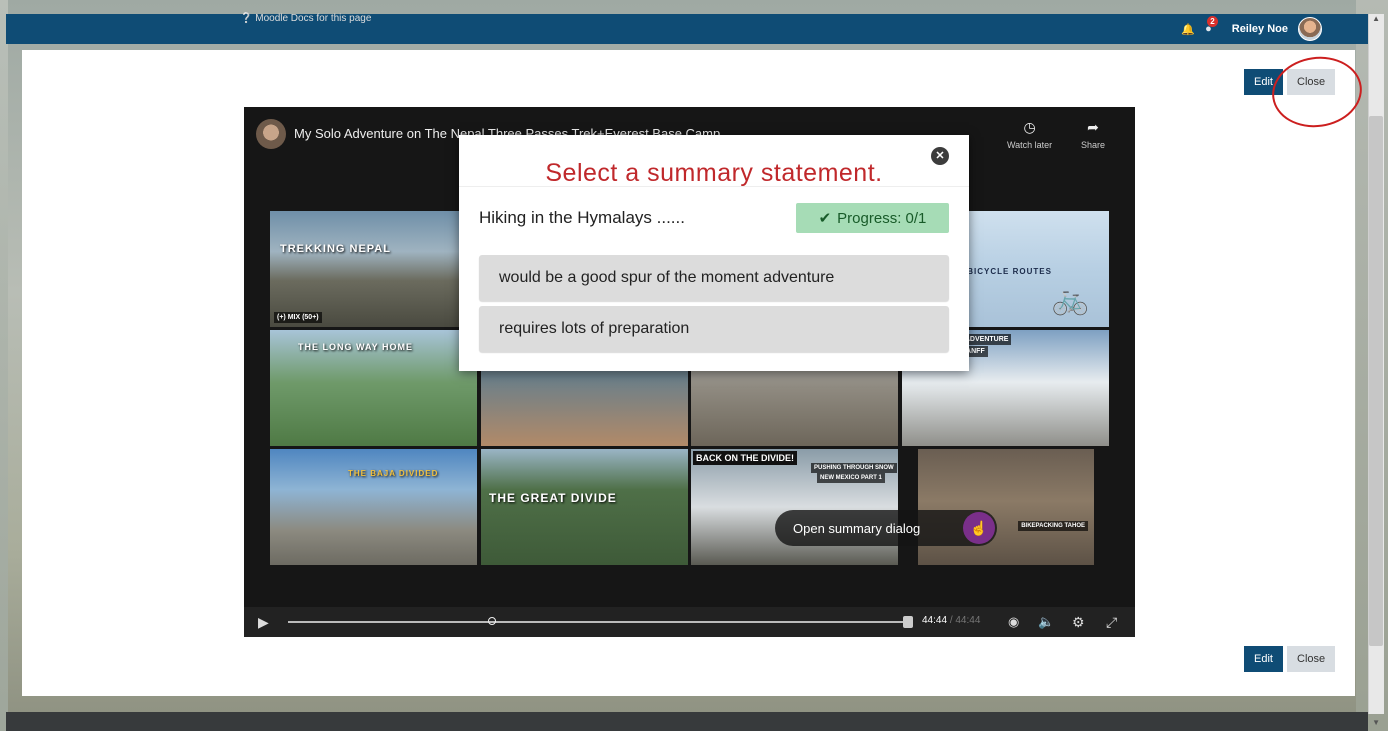 This screenshot has height=731, width=1388. I want to click on video-thumbnail-baja-divided: THE BAJA DIVIDED, so click(373, 507).